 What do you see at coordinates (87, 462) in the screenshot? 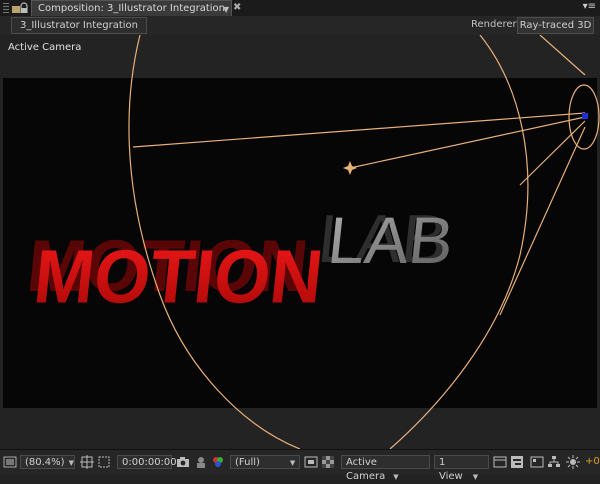
I see `fit-frame-icon` at bounding box center [87, 462].